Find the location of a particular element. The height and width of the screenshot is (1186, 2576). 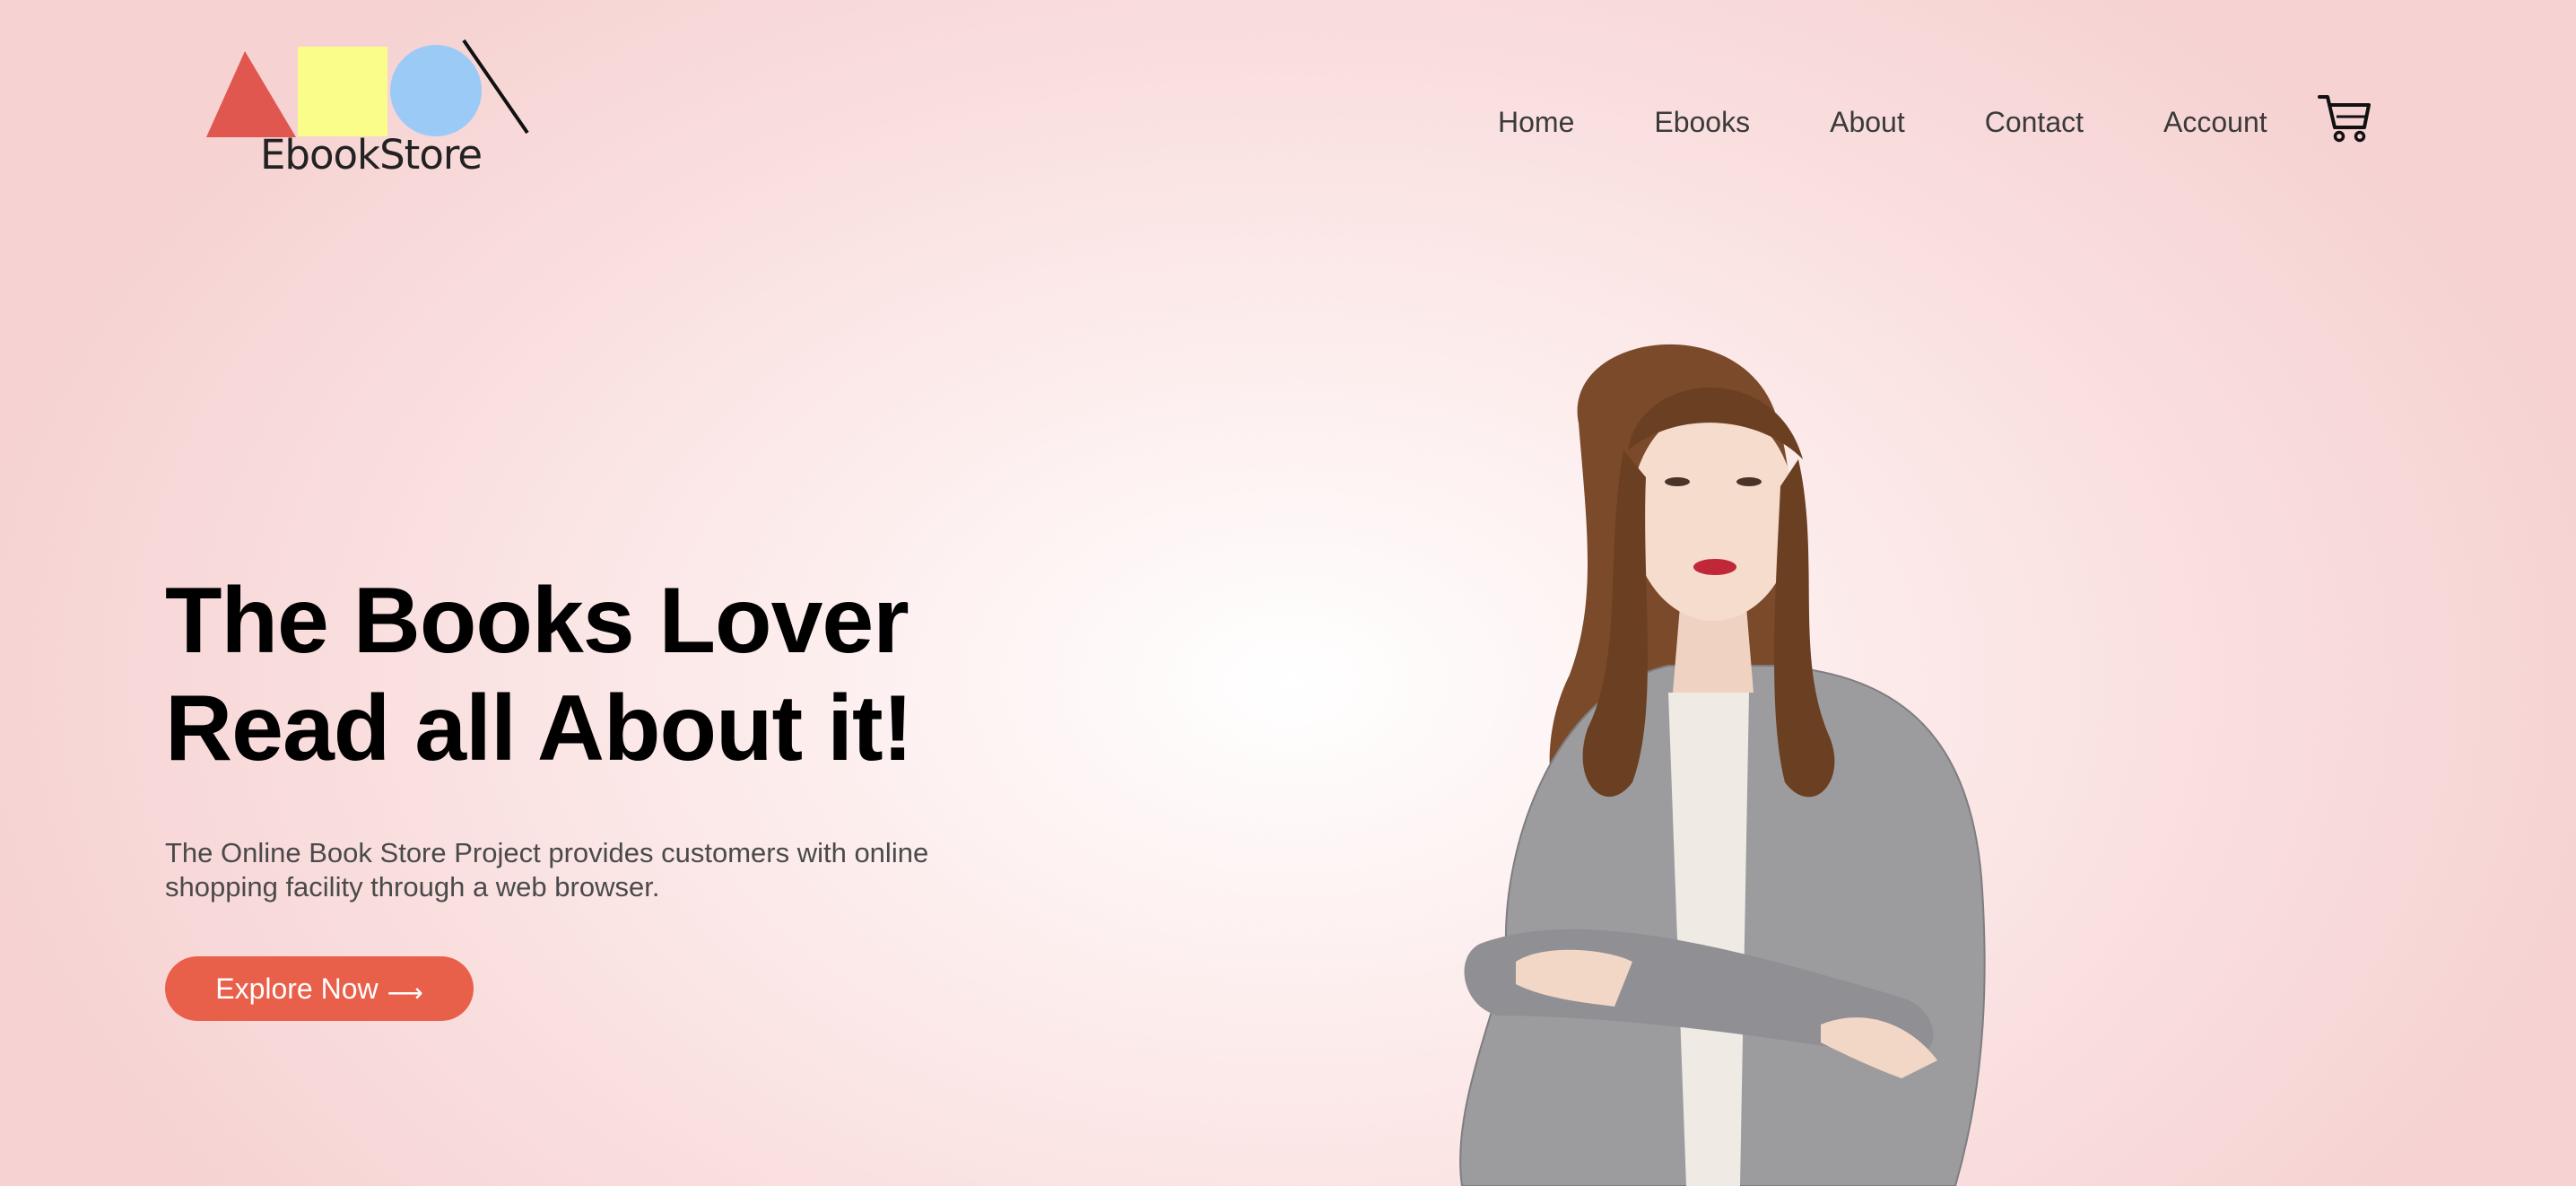

explore-now-button: Explore Now ⟶ is located at coordinates (319, 989).